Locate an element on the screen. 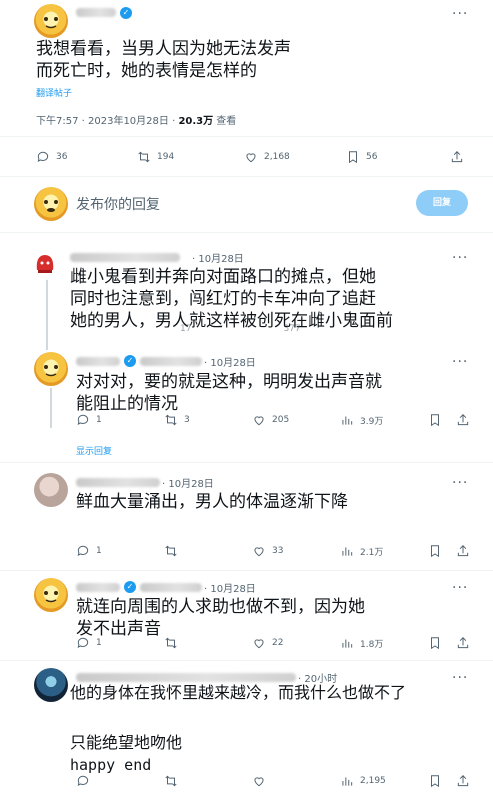 The width and height of the screenshot is (493, 800). views-action: 2.1万 is located at coordinates (361, 551).